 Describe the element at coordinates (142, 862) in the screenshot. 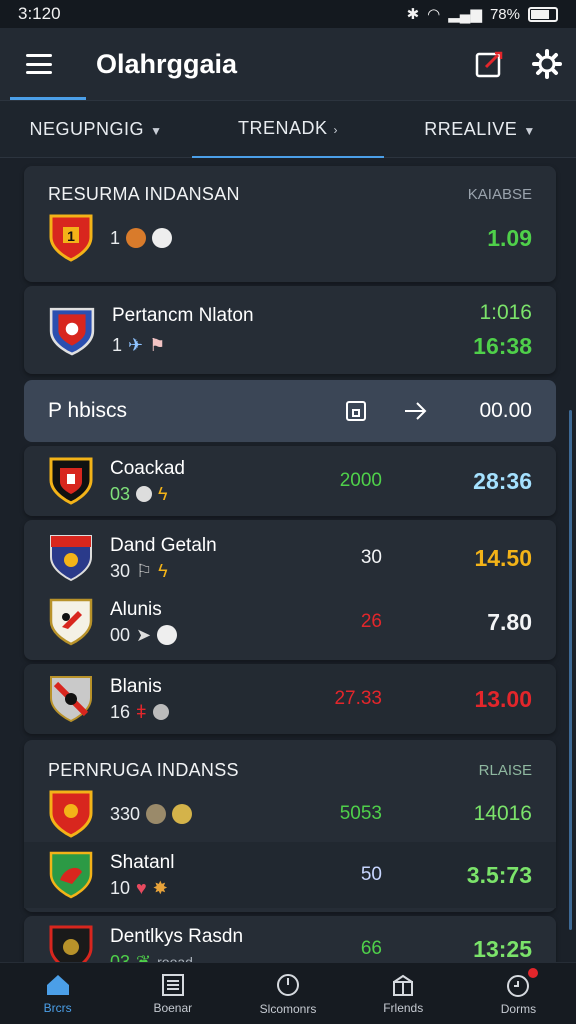

I see `team-name: Shatanl` at that location.